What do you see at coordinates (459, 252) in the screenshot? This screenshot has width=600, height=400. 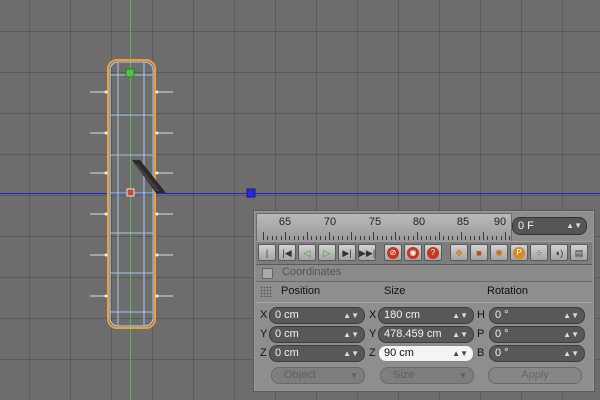 I see `move-tool-button: ✥` at bounding box center [459, 252].